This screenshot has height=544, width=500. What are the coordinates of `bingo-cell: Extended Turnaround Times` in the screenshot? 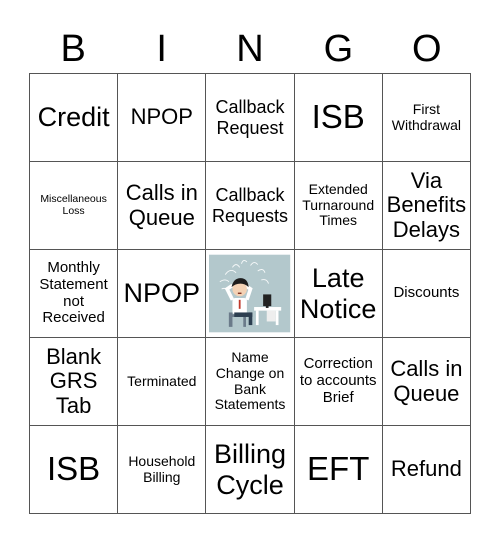 It's located at (338, 206).